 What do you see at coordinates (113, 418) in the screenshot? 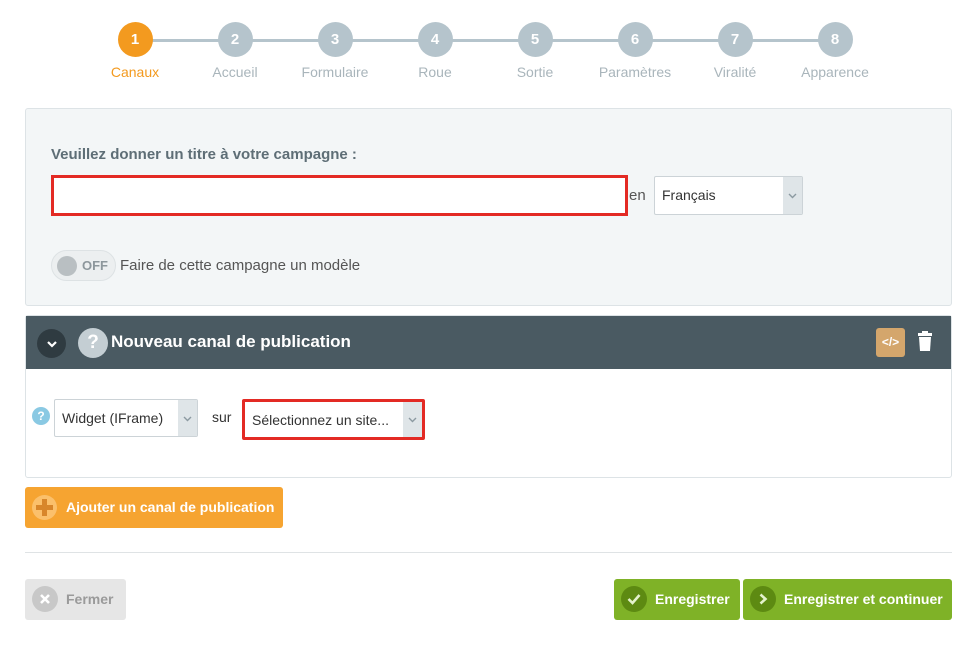
I see `channel-type-value: Widget (IFrame)` at bounding box center [113, 418].